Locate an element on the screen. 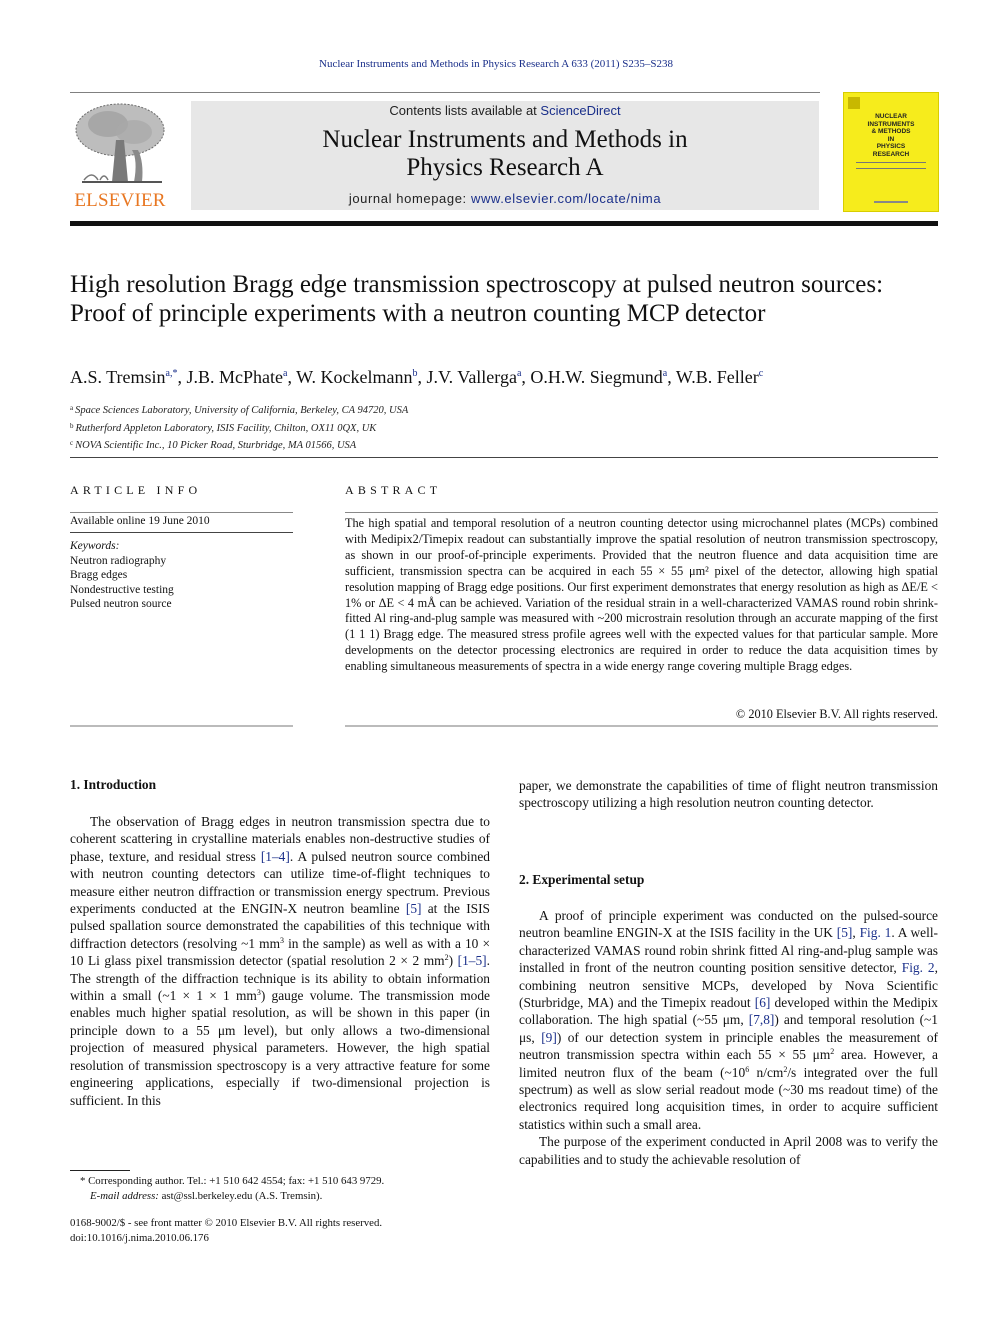 The image size is (992, 1323). cover-title-line: & METHODS is located at coordinates (891, 131).